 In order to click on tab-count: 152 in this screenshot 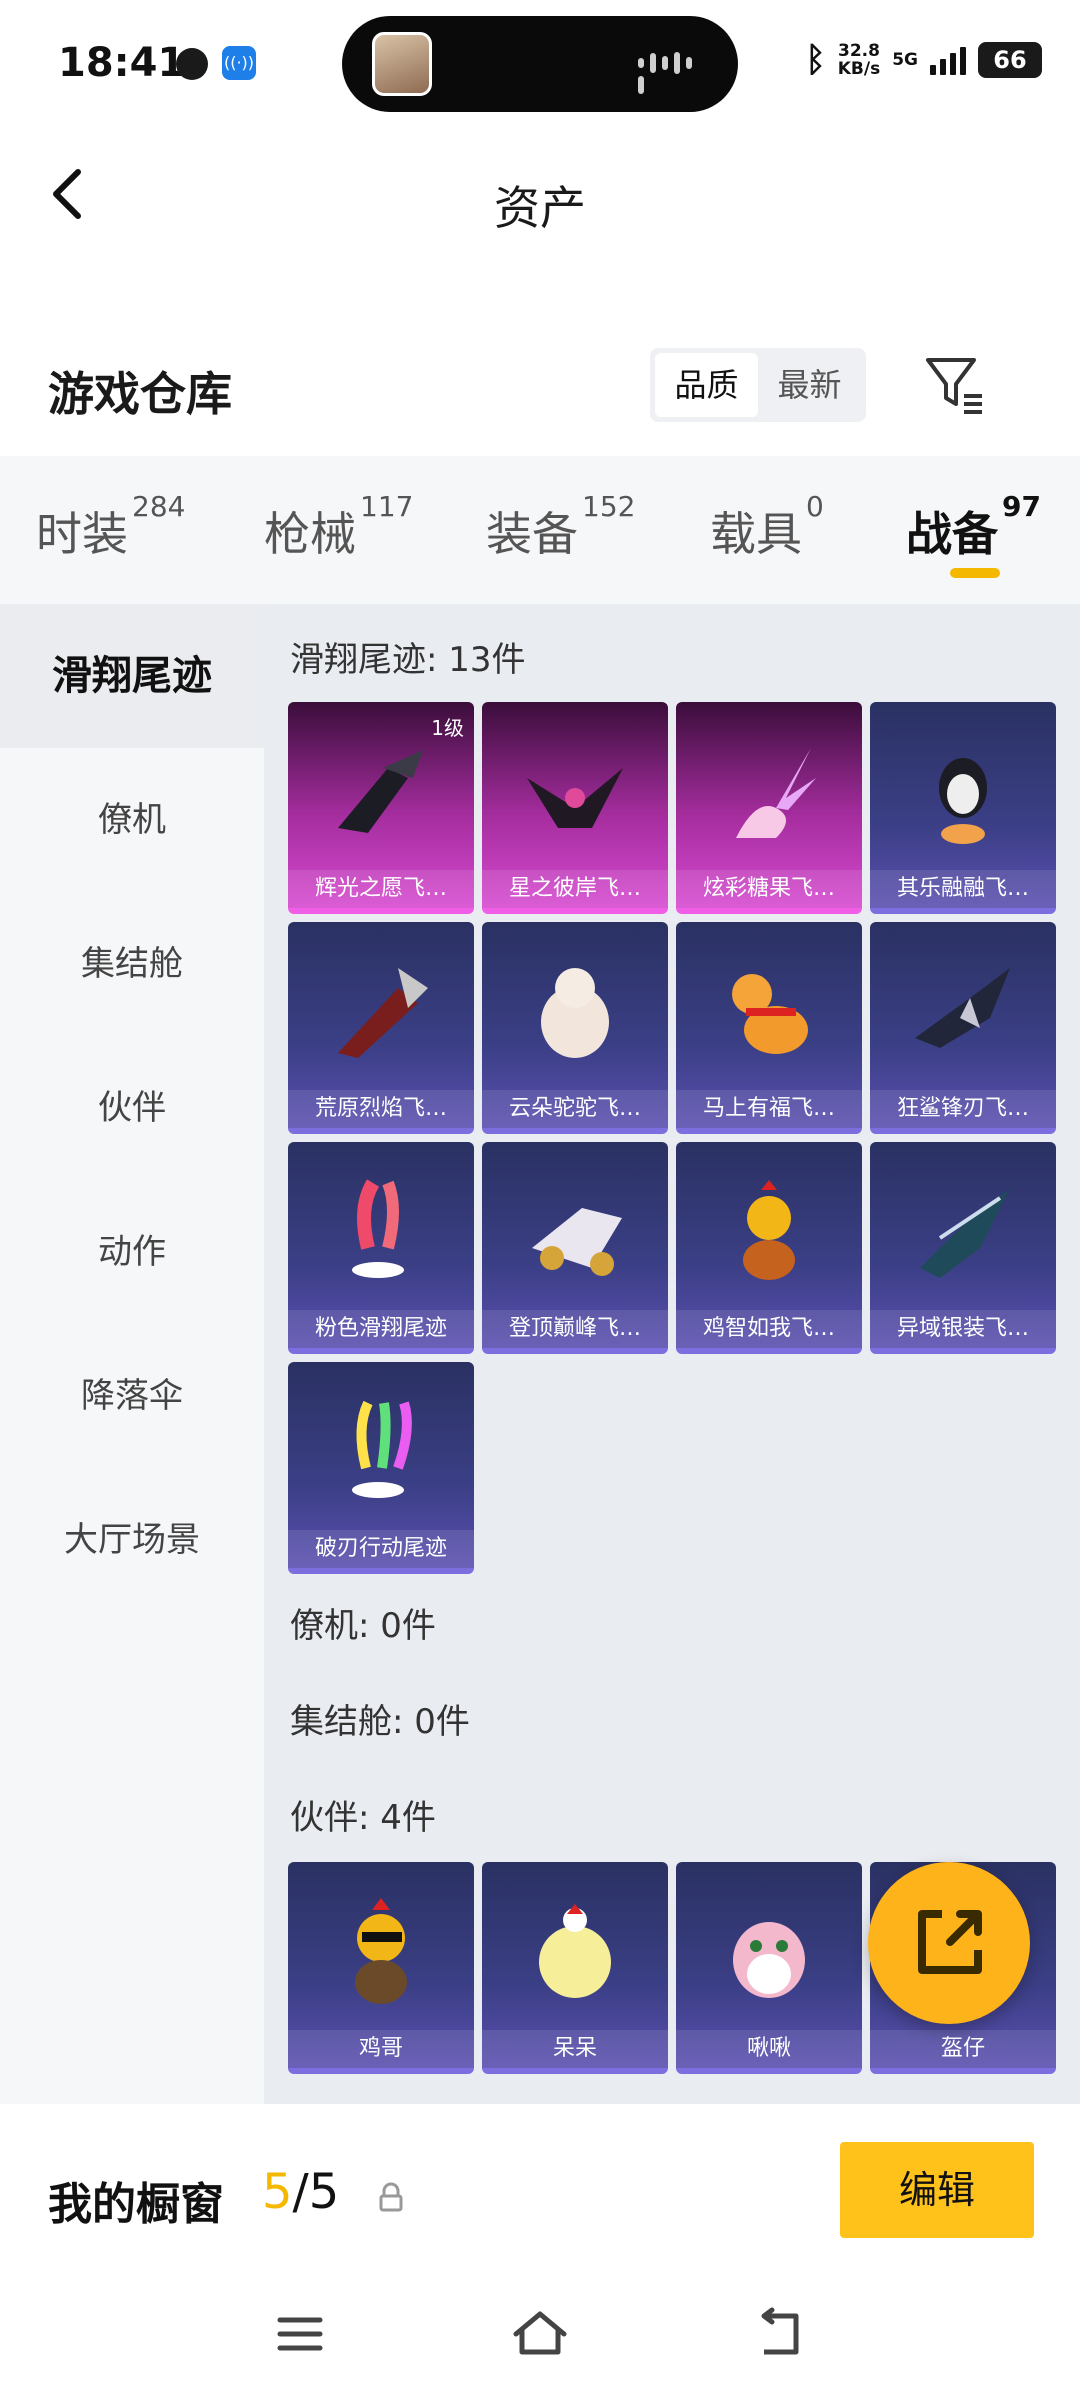, I will do `click(609, 506)`.